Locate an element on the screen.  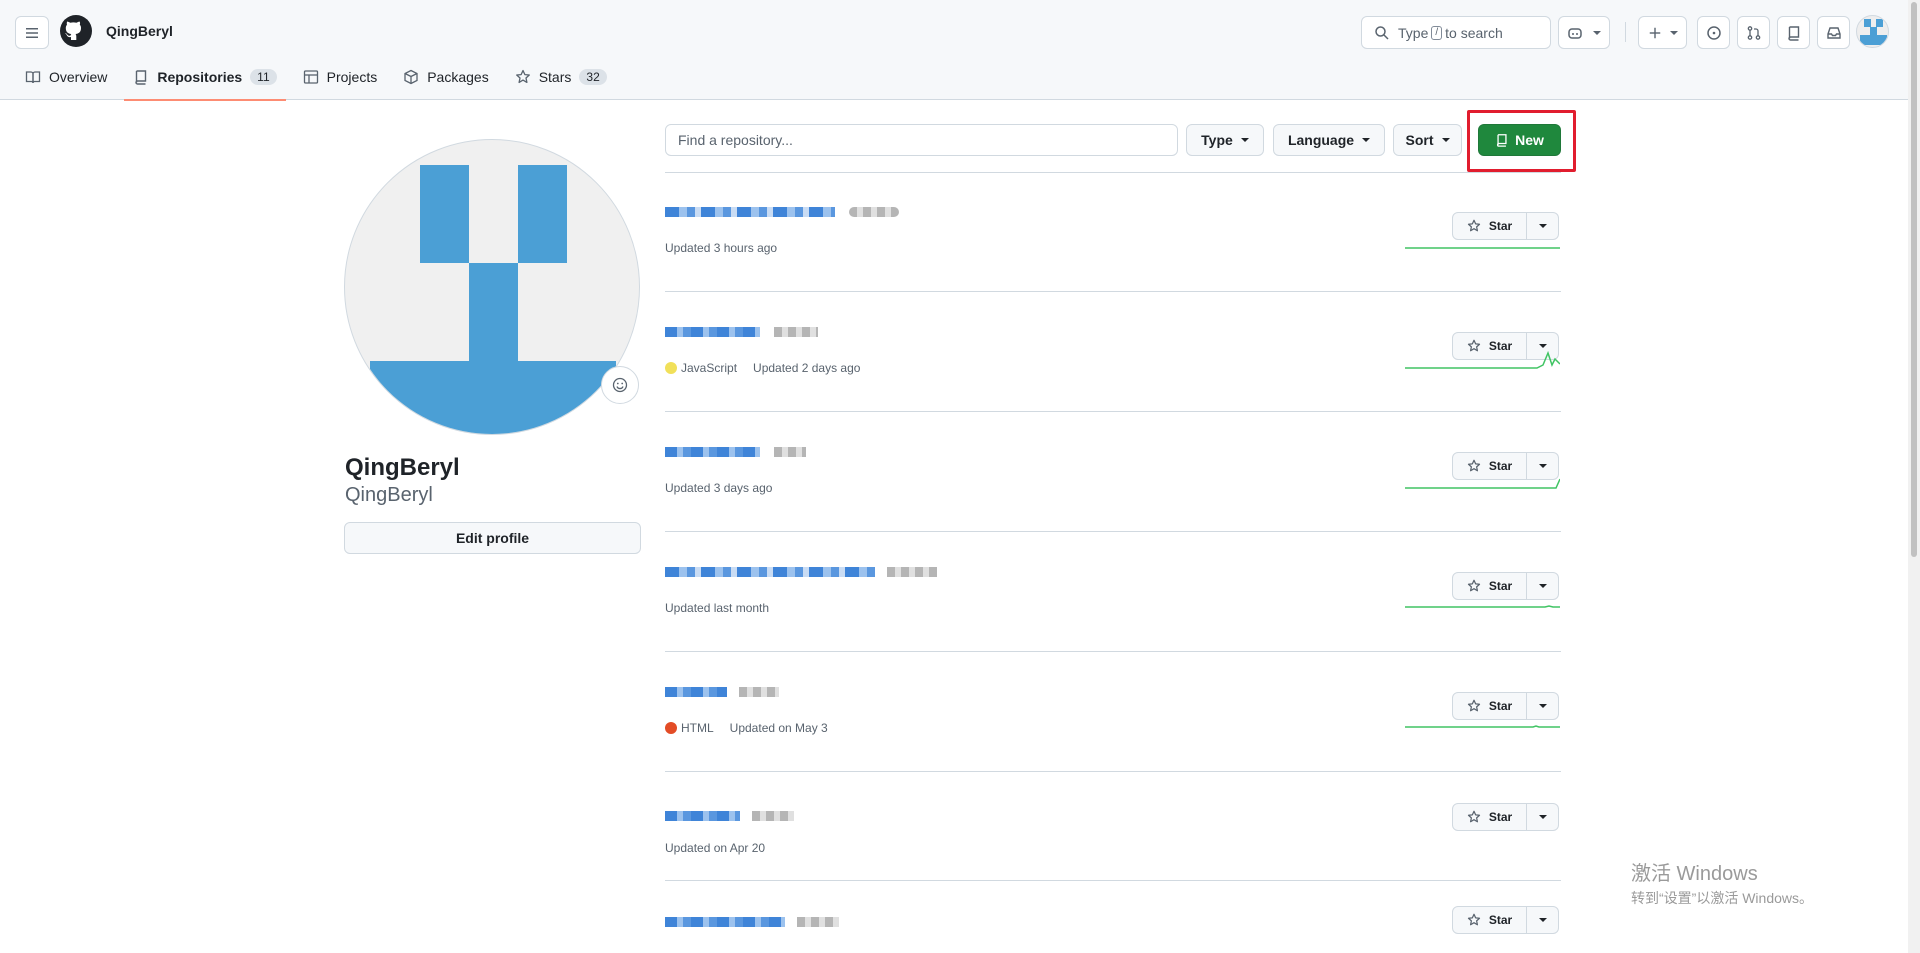
repo-meta: Updated 3 hours ago is located at coordinates (721, 248).